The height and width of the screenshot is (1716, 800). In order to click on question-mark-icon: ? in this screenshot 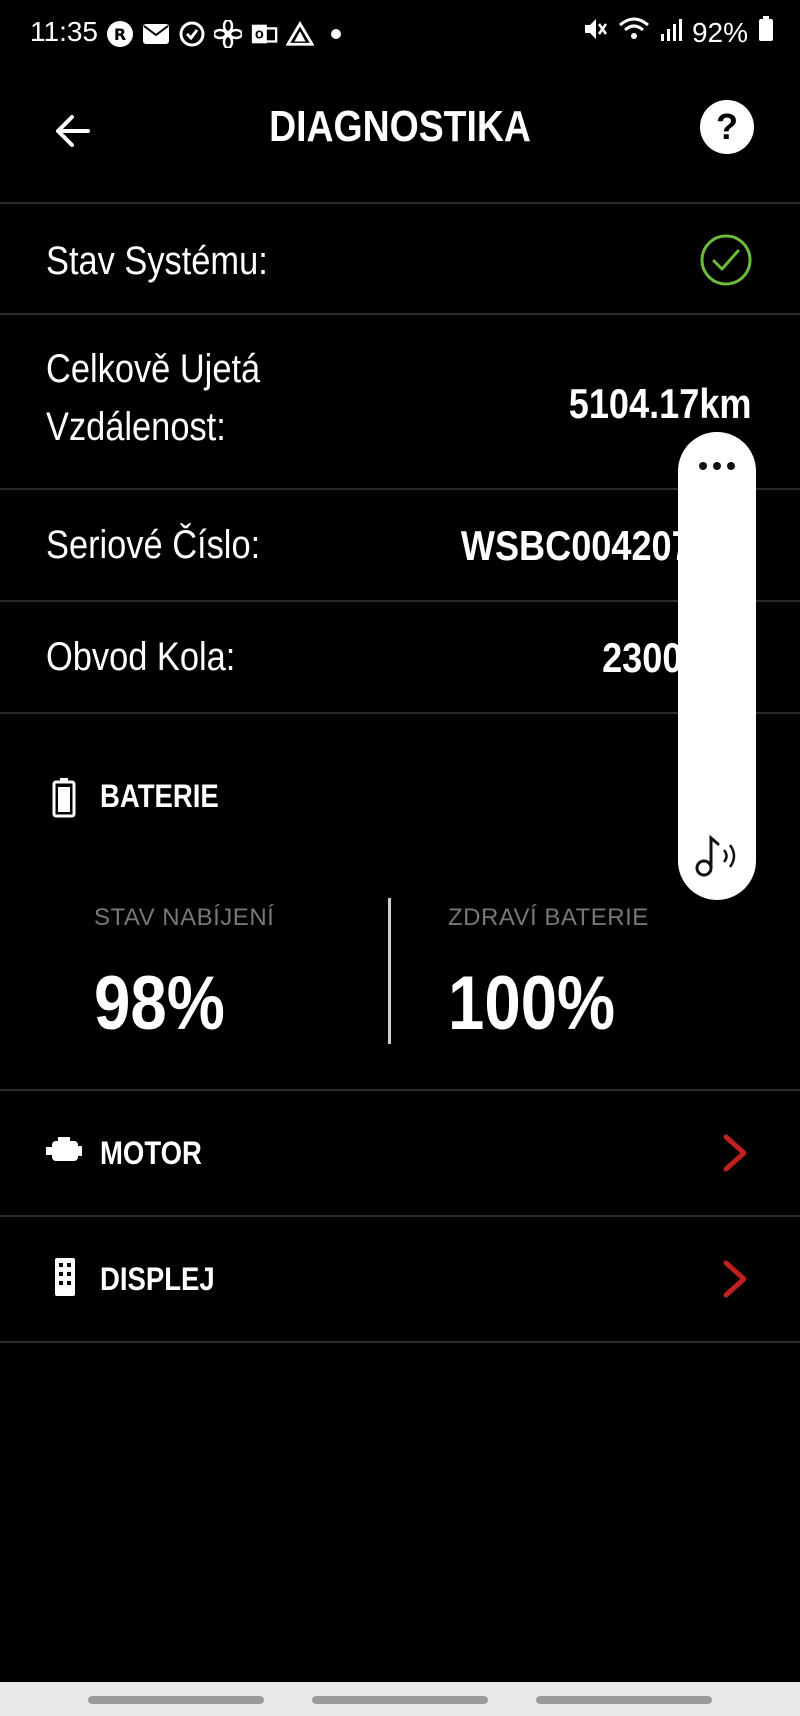, I will do `click(727, 126)`.